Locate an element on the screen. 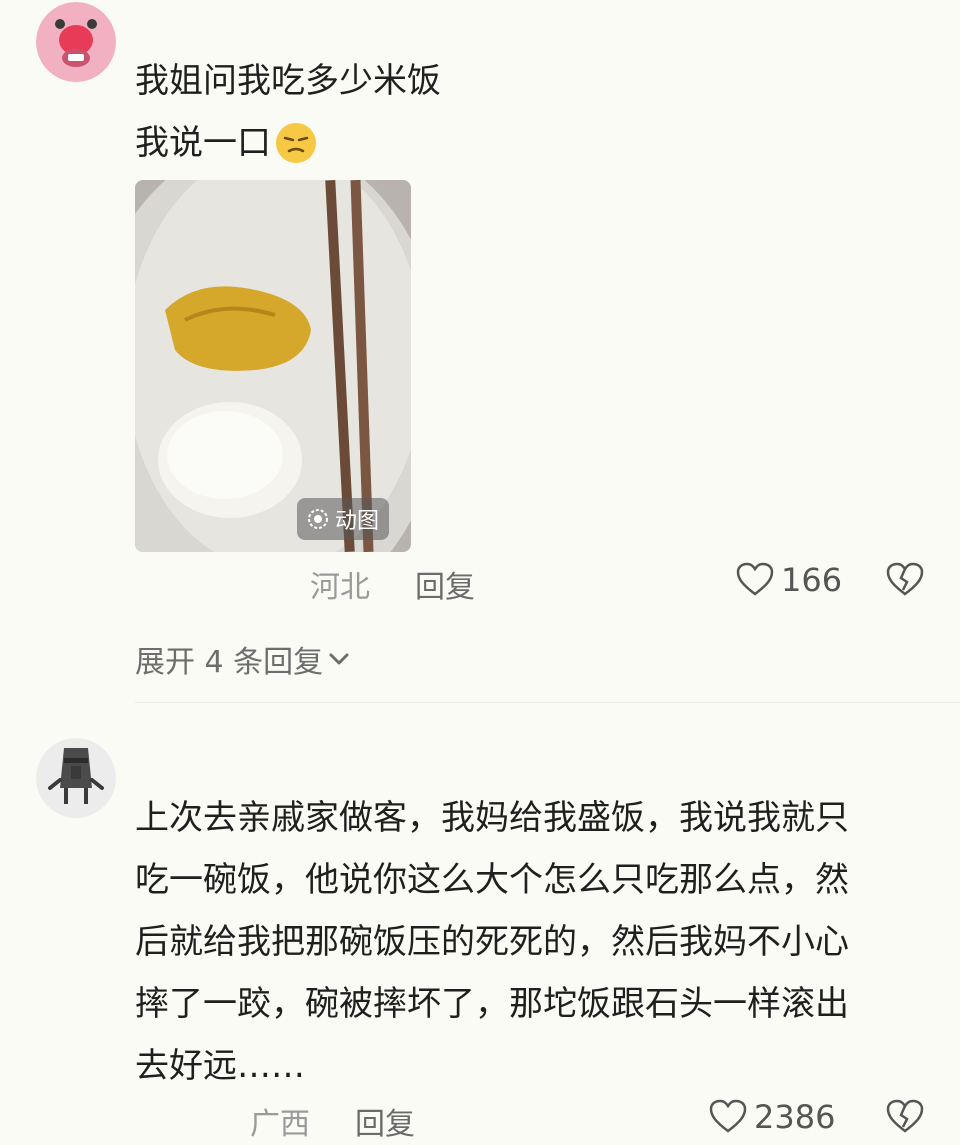 Image resolution: width=960 pixels, height=1145 pixels. like-count: 166 is located at coordinates (812, 580).